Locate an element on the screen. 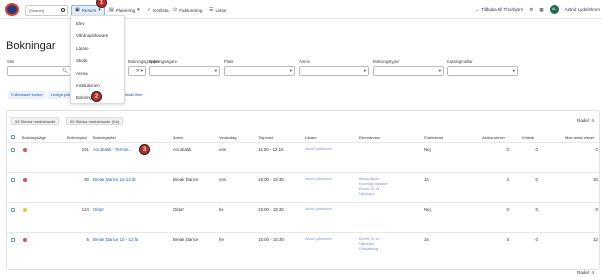  nav-fakturering: ⊙ Fakturering is located at coordinates (187, 10).